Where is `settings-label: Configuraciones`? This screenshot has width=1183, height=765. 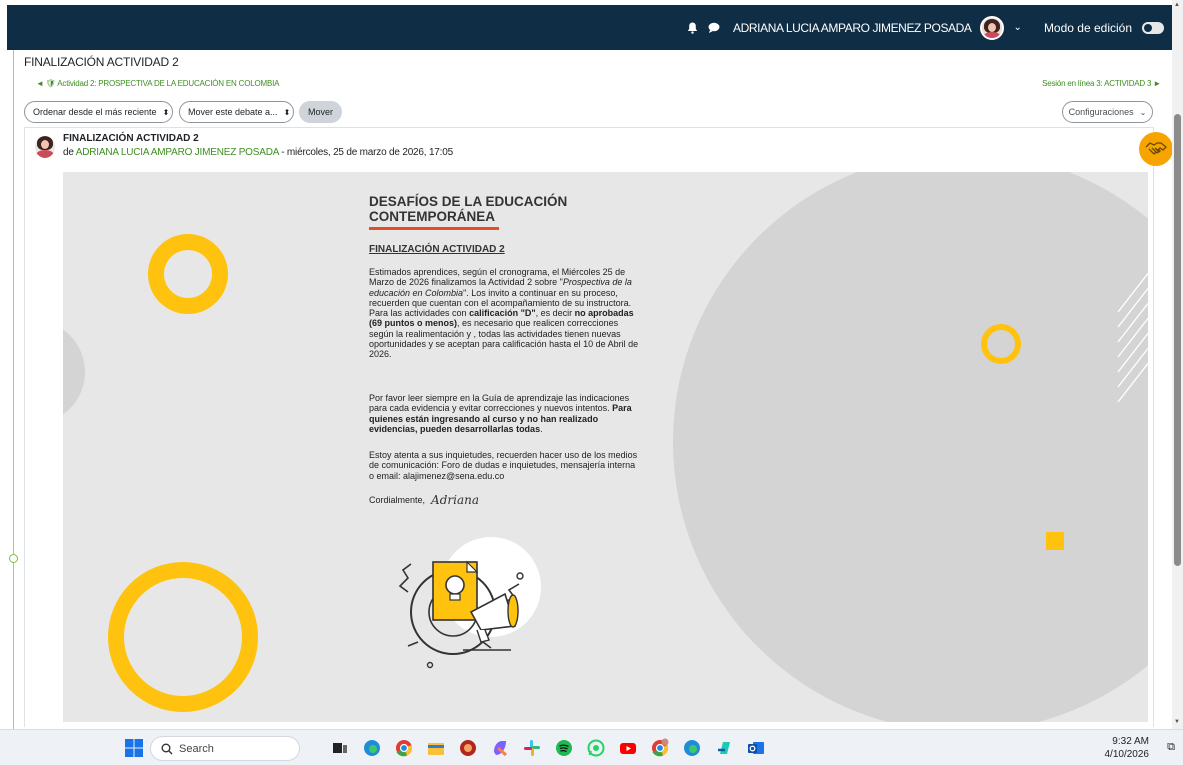
settings-label: Configuraciones is located at coordinates (1101, 112).